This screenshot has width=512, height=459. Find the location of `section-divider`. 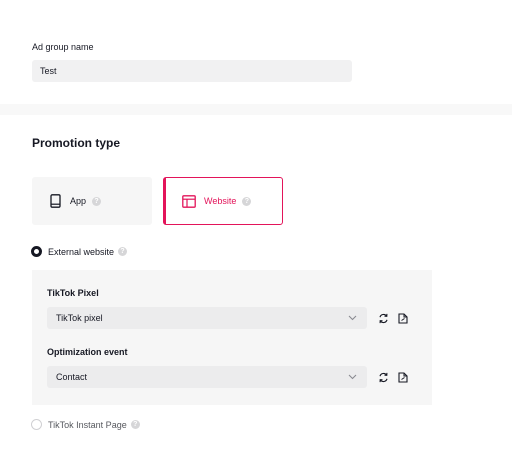

section-divider is located at coordinates (256, 109).